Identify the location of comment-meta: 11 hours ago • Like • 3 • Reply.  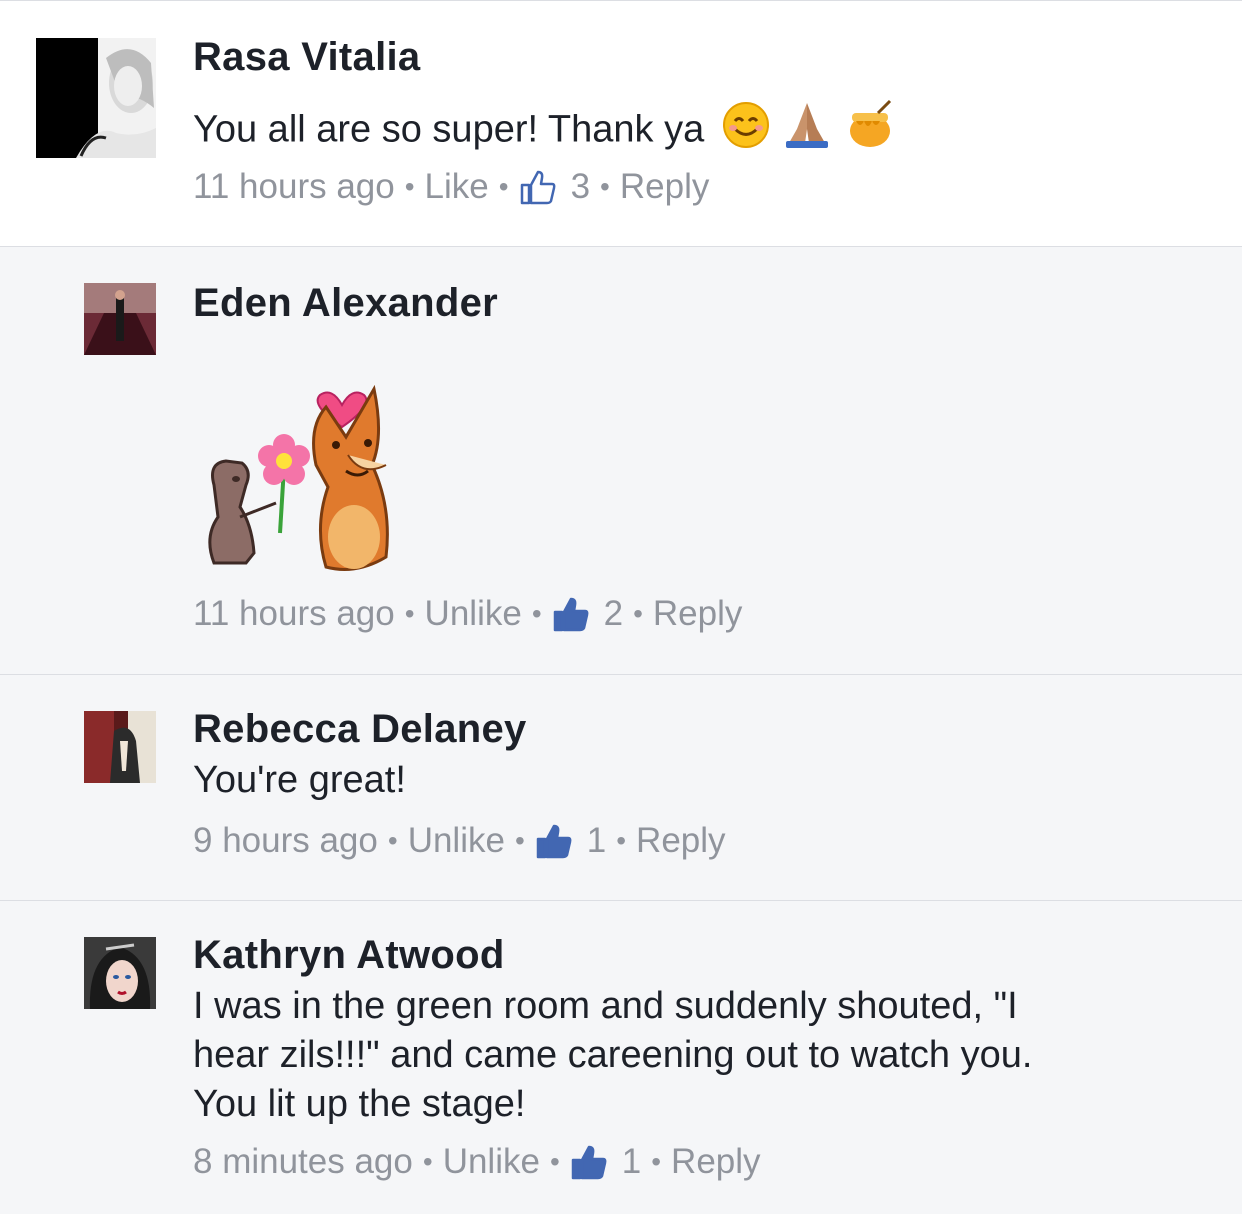
(451, 187).